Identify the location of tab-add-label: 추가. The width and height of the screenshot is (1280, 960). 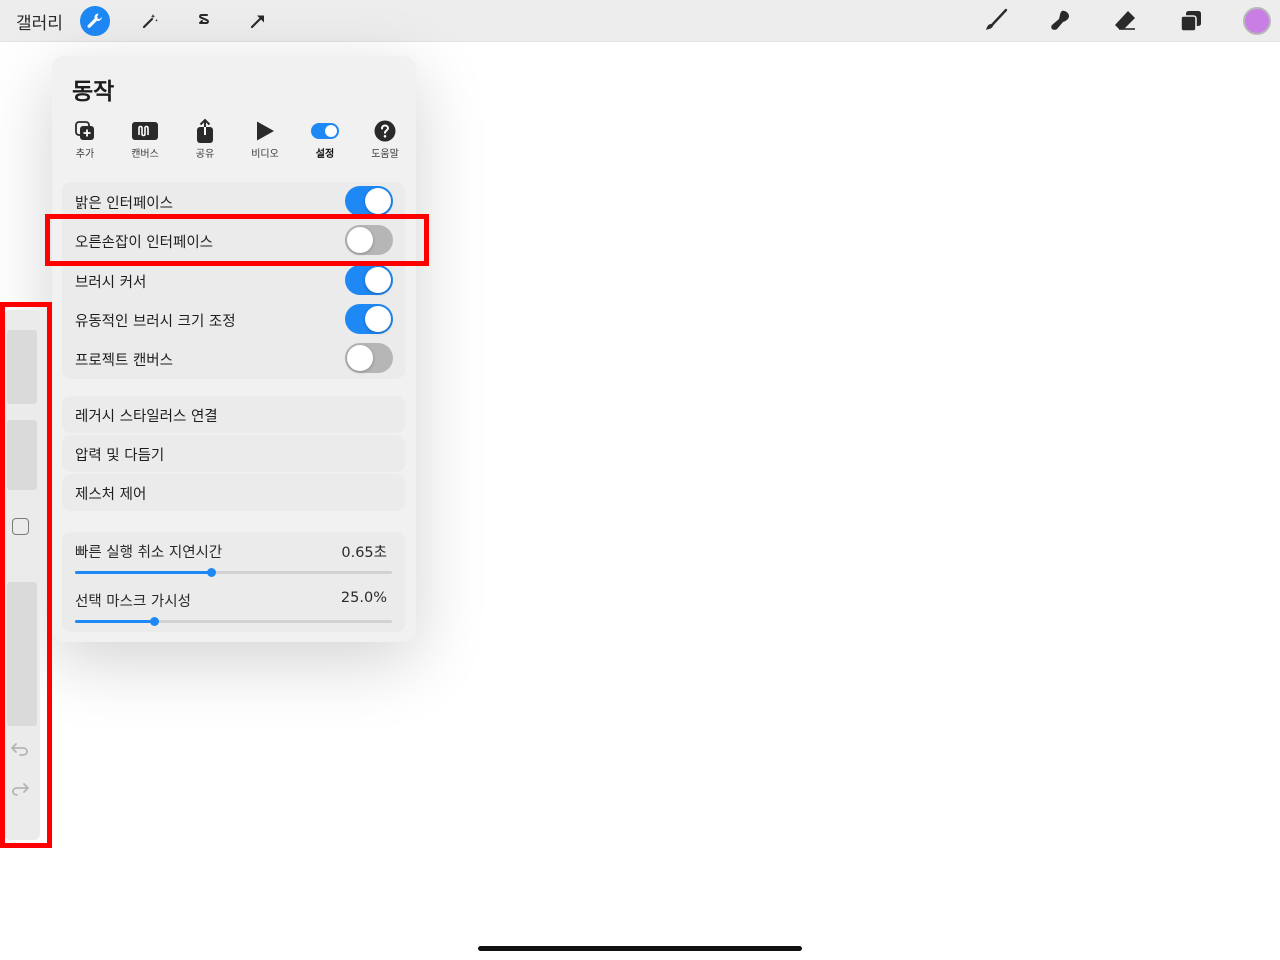
(85, 154).